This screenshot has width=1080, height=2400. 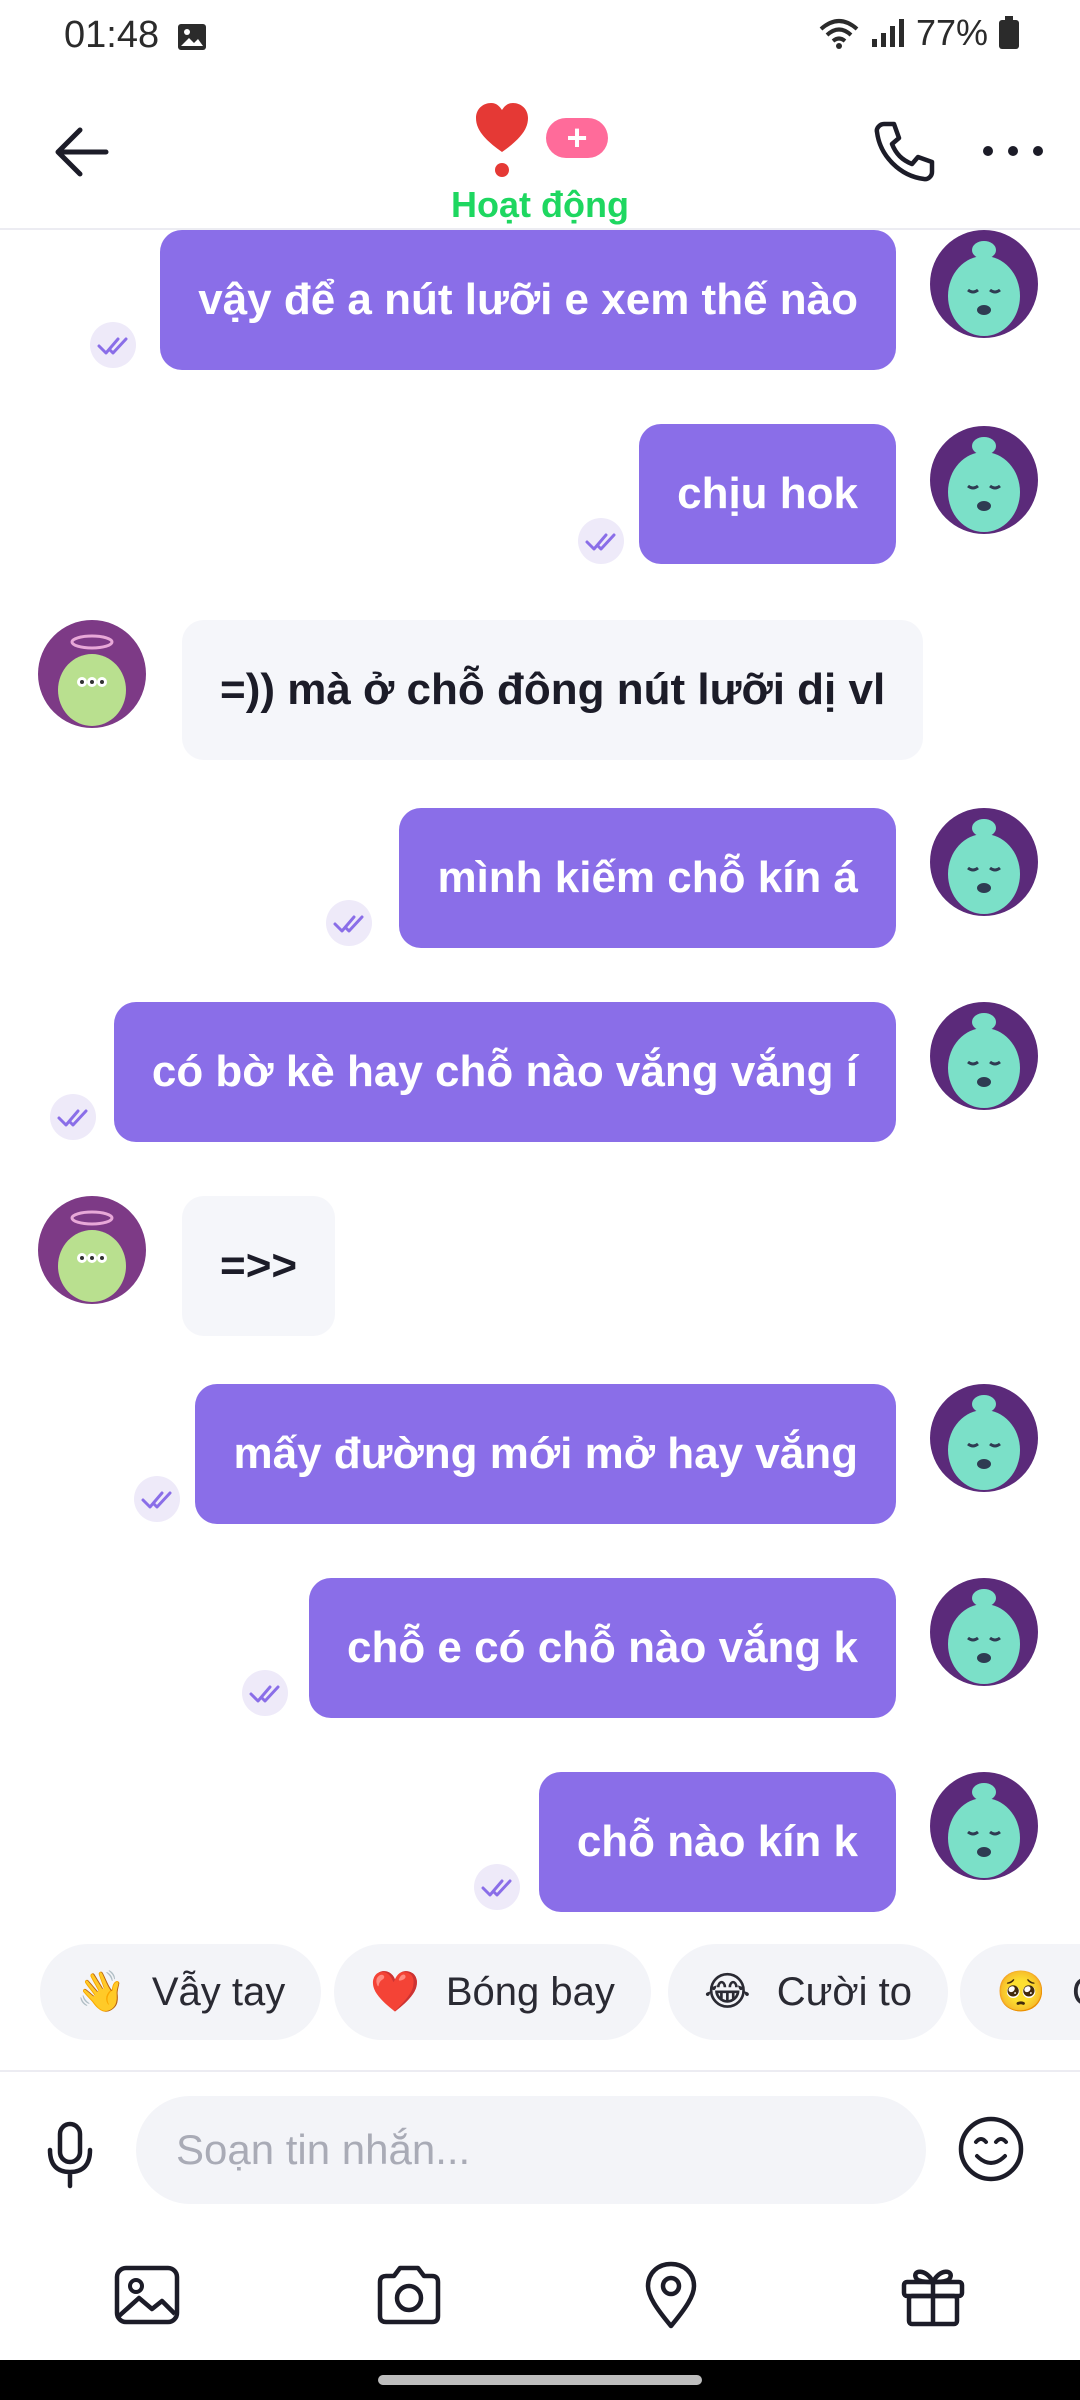 I want to click on reaction-label: C, so click(x=1076, y=1992).